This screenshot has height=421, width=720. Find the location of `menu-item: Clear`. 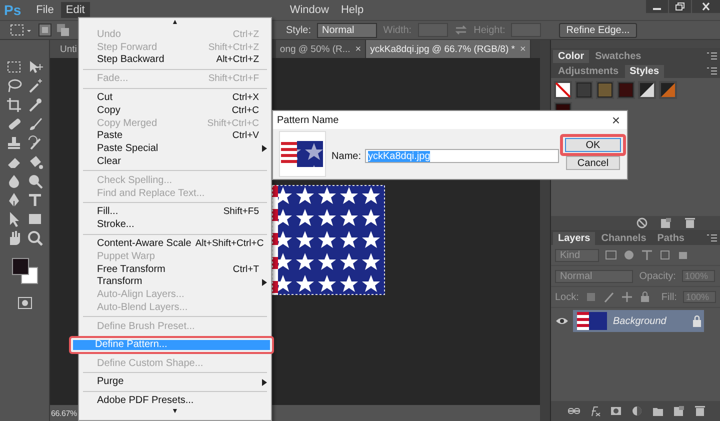

menu-item: Clear is located at coordinates (175, 161).